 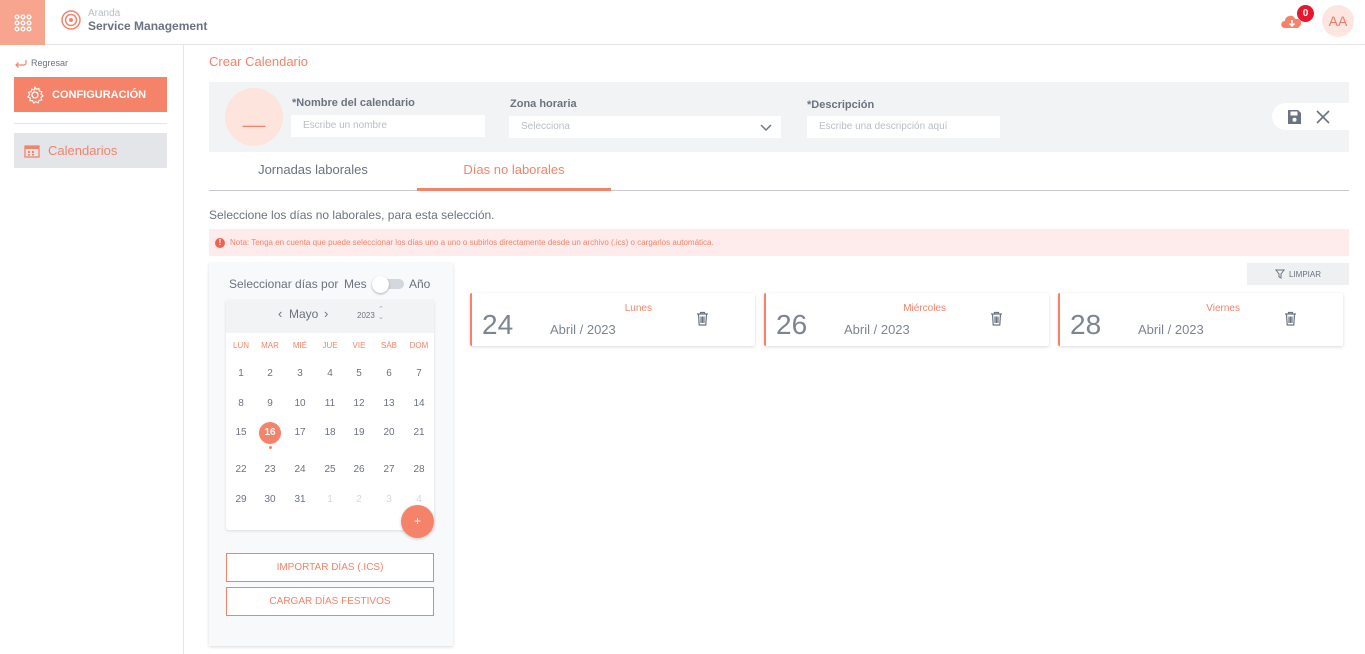 I want to click on weekday-header: MAR, so click(x=270, y=345).